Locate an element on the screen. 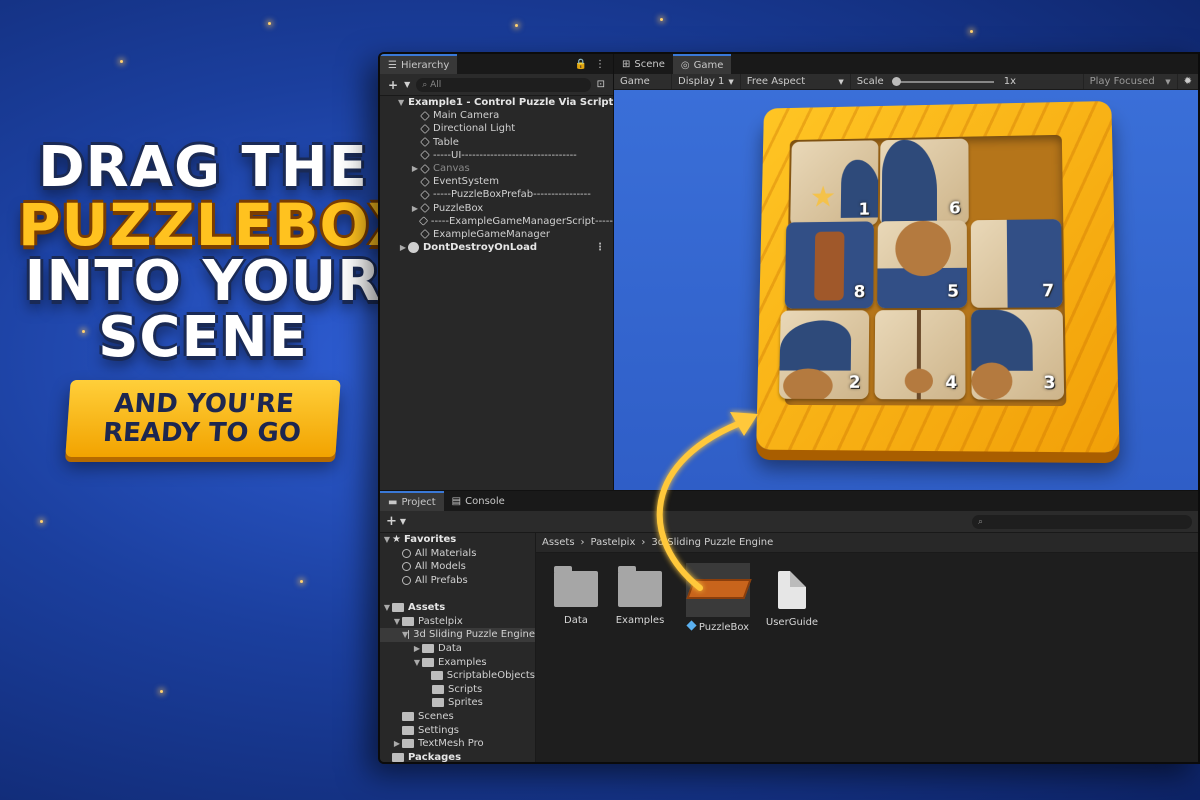  game-mode-dropdown: Game is located at coordinates (643, 81).